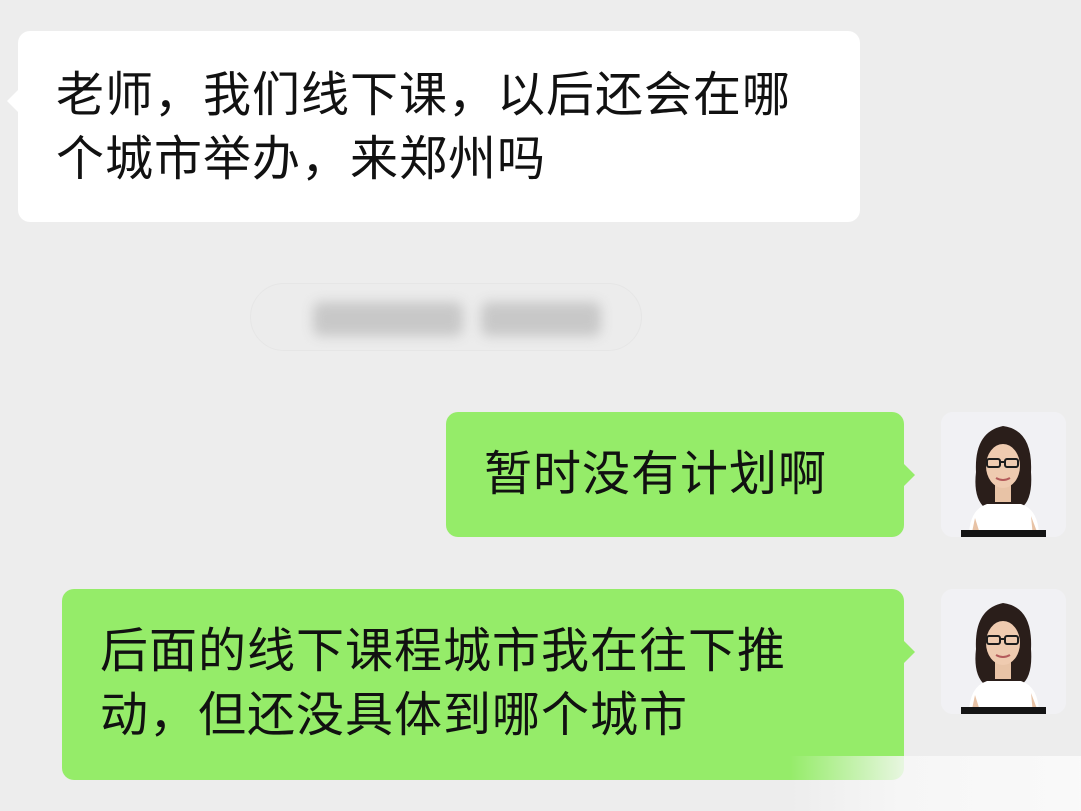 The image size is (1081, 811). What do you see at coordinates (463, 319) in the screenshot?
I see `blurred-timestamp` at bounding box center [463, 319].